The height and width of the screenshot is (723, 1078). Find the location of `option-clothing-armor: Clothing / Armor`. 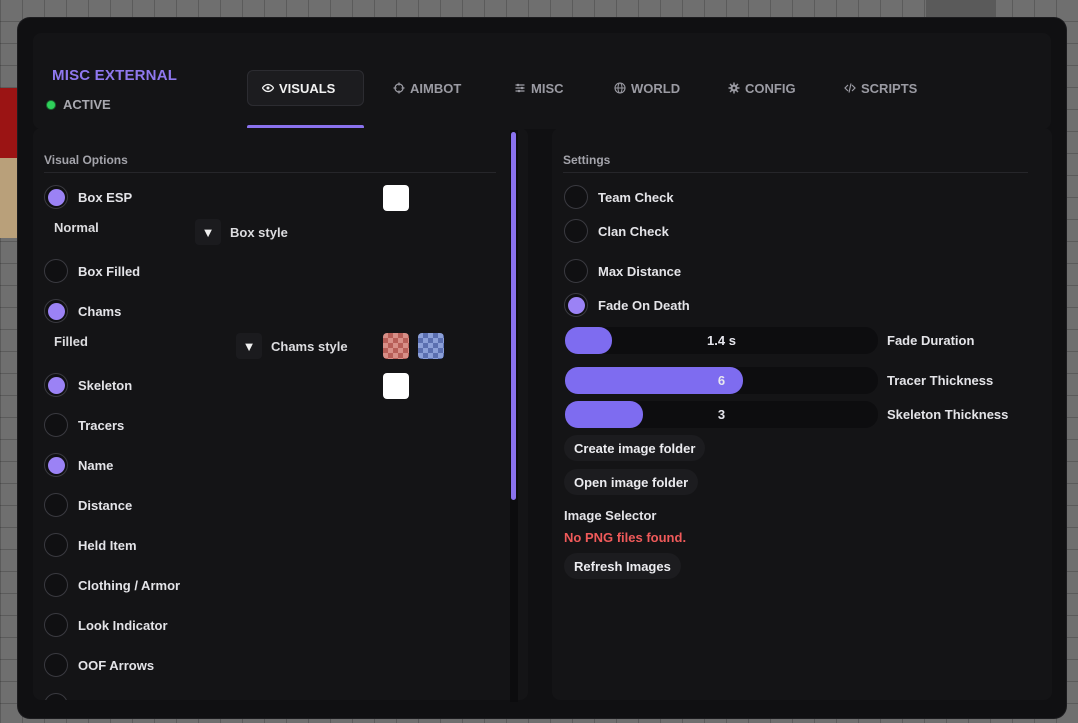

option-clothing-armor: Clothing / Armor is located at coordinates (112, 585).